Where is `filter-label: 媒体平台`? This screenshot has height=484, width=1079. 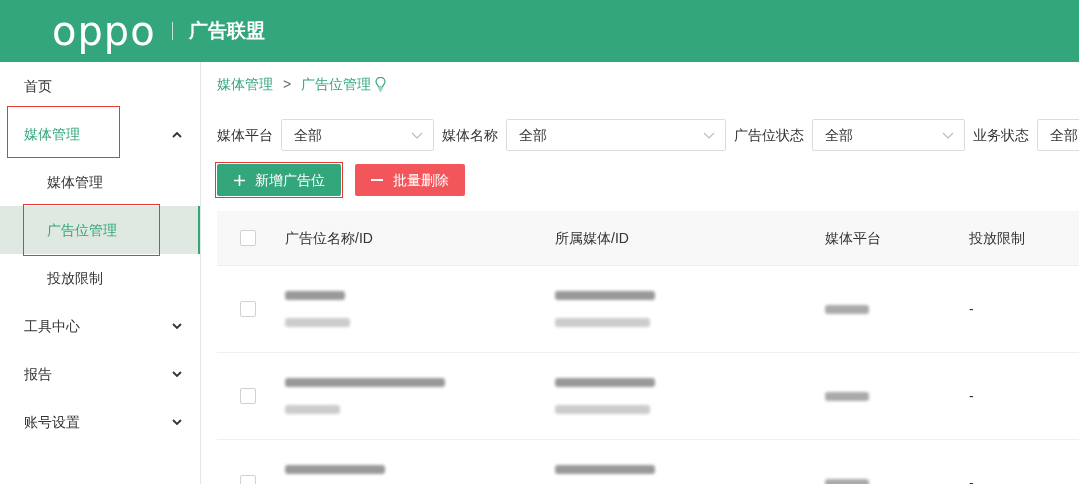
filter-label: 媒体平台 is located at coordinates (245, 135).